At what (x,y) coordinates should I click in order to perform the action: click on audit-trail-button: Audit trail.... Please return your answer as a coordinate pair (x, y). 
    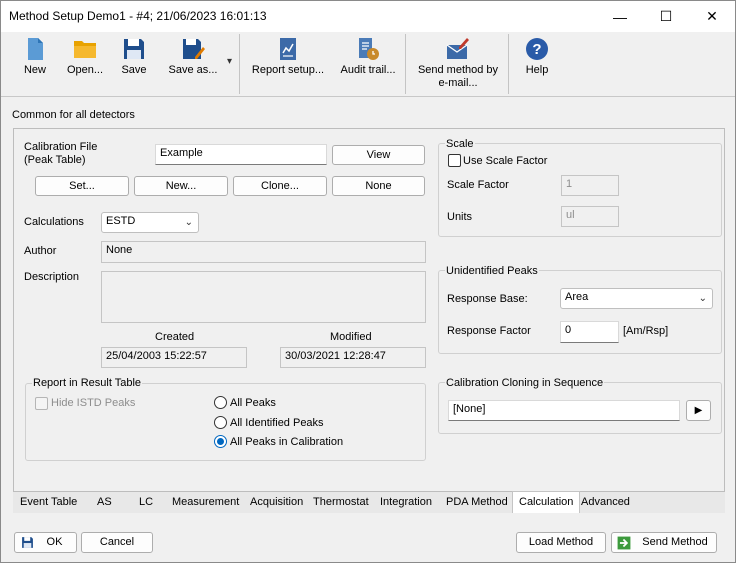
    Looking at the image, I should click on (368, 64).